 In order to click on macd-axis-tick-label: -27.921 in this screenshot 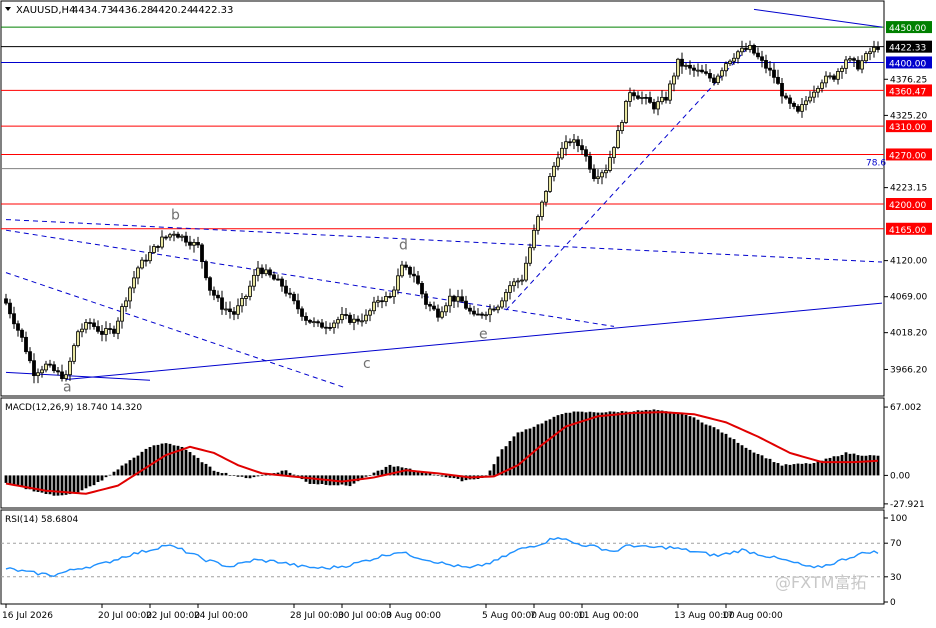, I will do `click(907, 505)`.